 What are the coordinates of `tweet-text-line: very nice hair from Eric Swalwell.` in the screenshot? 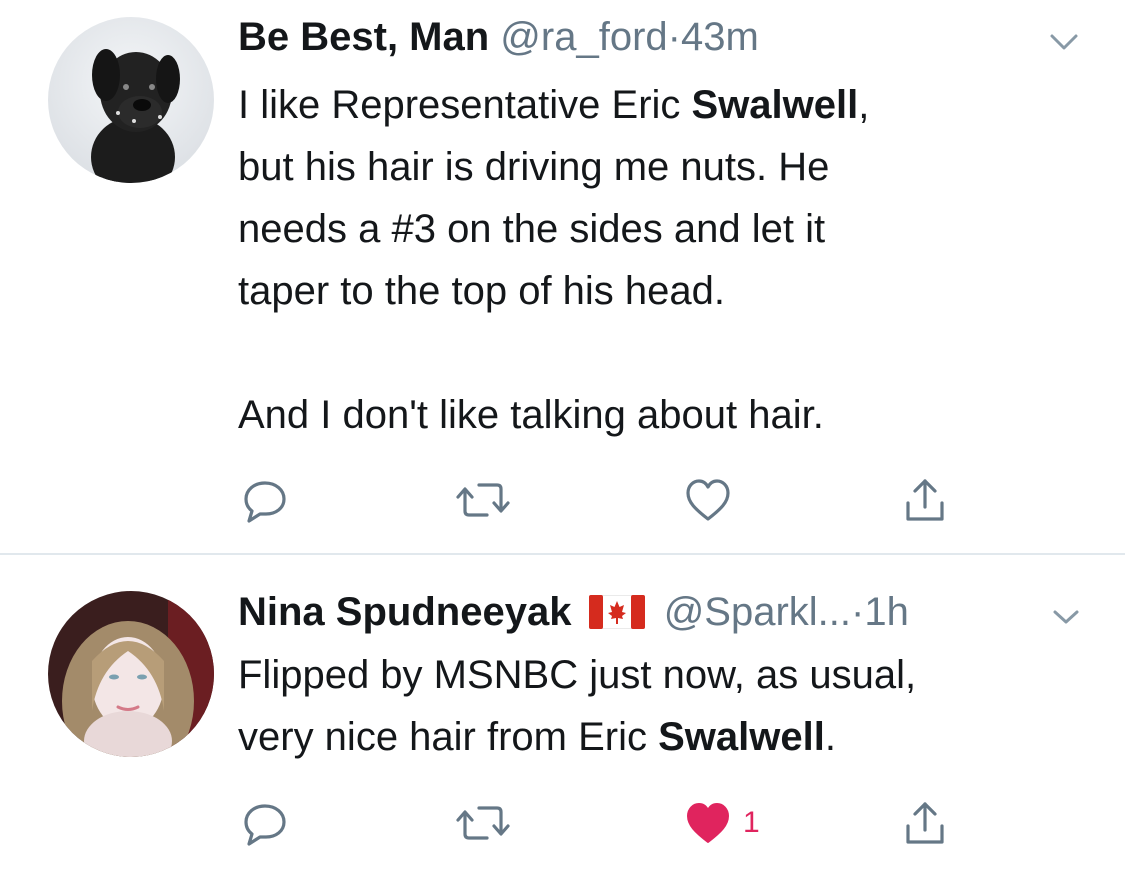 It's located at (577, 737).